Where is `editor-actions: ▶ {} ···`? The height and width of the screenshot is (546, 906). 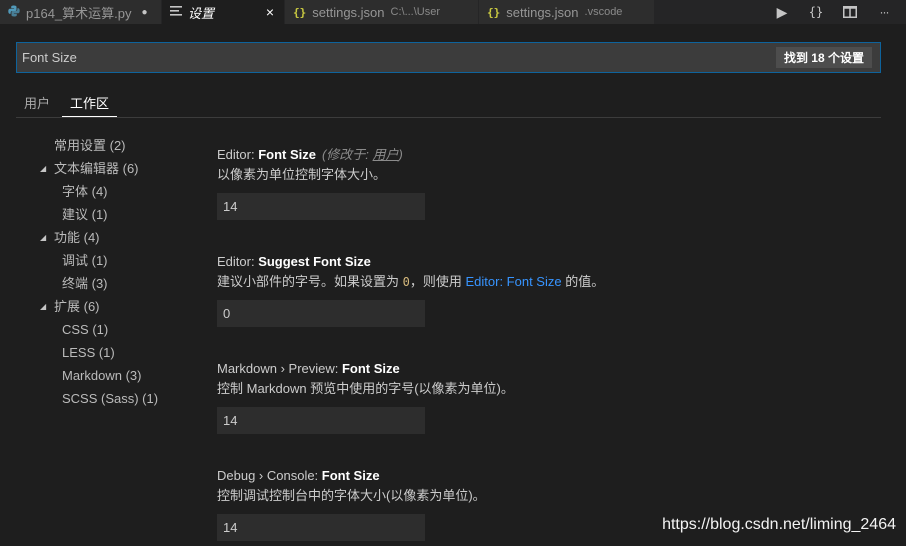 editor-actions: ▶ {} ··· is located at coordinates (839, 12).